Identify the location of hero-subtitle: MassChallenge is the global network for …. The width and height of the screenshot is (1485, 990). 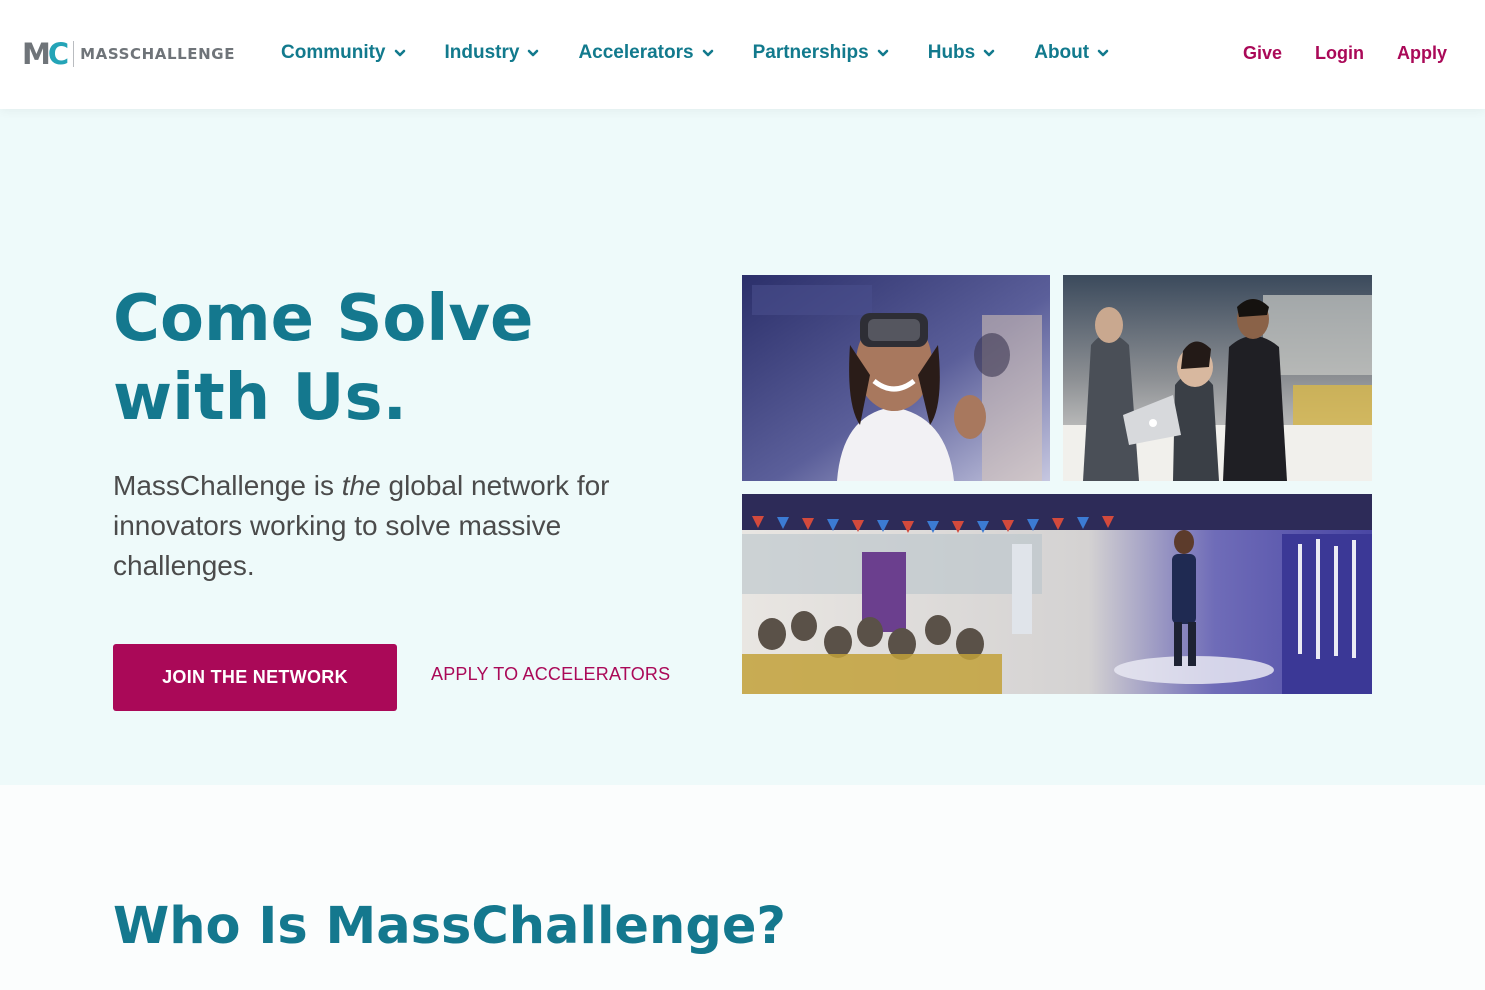
(383, 526).